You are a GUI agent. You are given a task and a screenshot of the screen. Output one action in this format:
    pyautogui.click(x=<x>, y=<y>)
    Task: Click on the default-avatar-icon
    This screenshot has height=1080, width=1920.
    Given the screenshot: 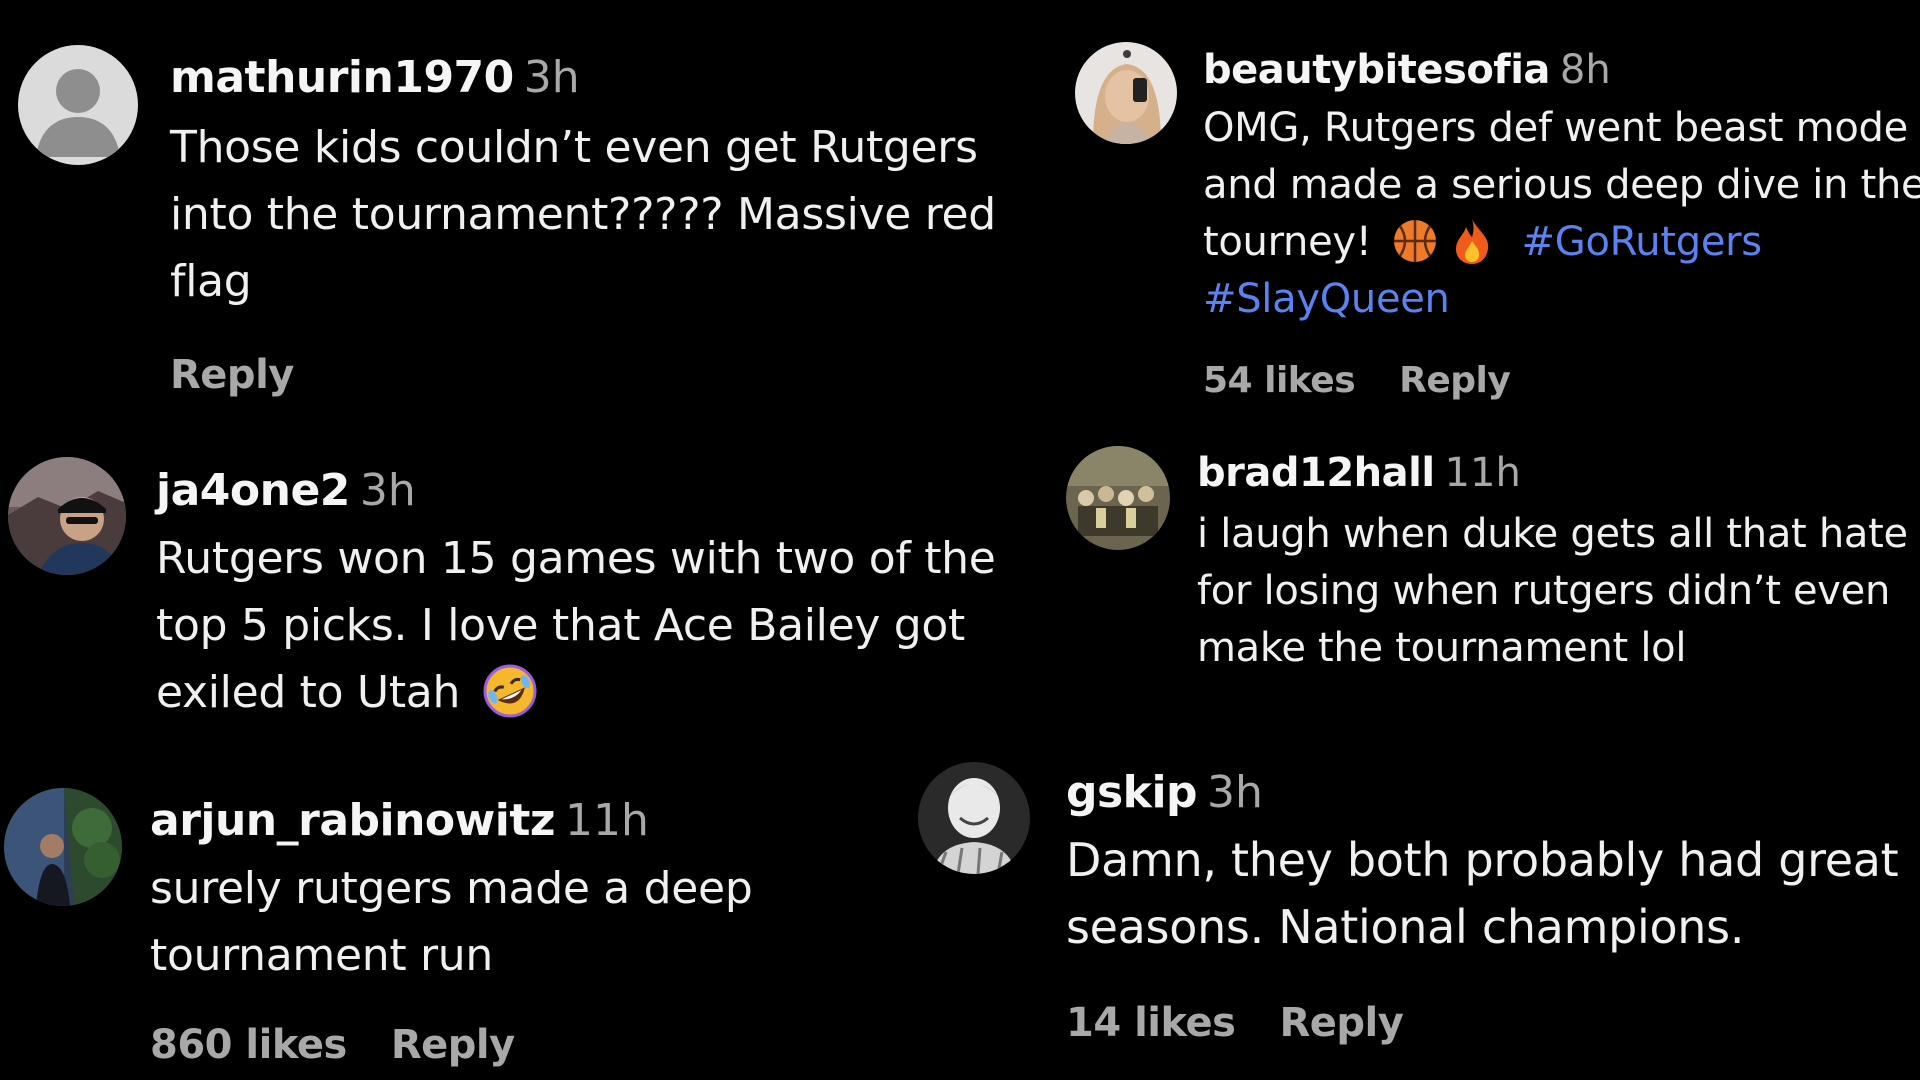 What is the action you would take?
    pyautogui.click(x=78, y=105)
    